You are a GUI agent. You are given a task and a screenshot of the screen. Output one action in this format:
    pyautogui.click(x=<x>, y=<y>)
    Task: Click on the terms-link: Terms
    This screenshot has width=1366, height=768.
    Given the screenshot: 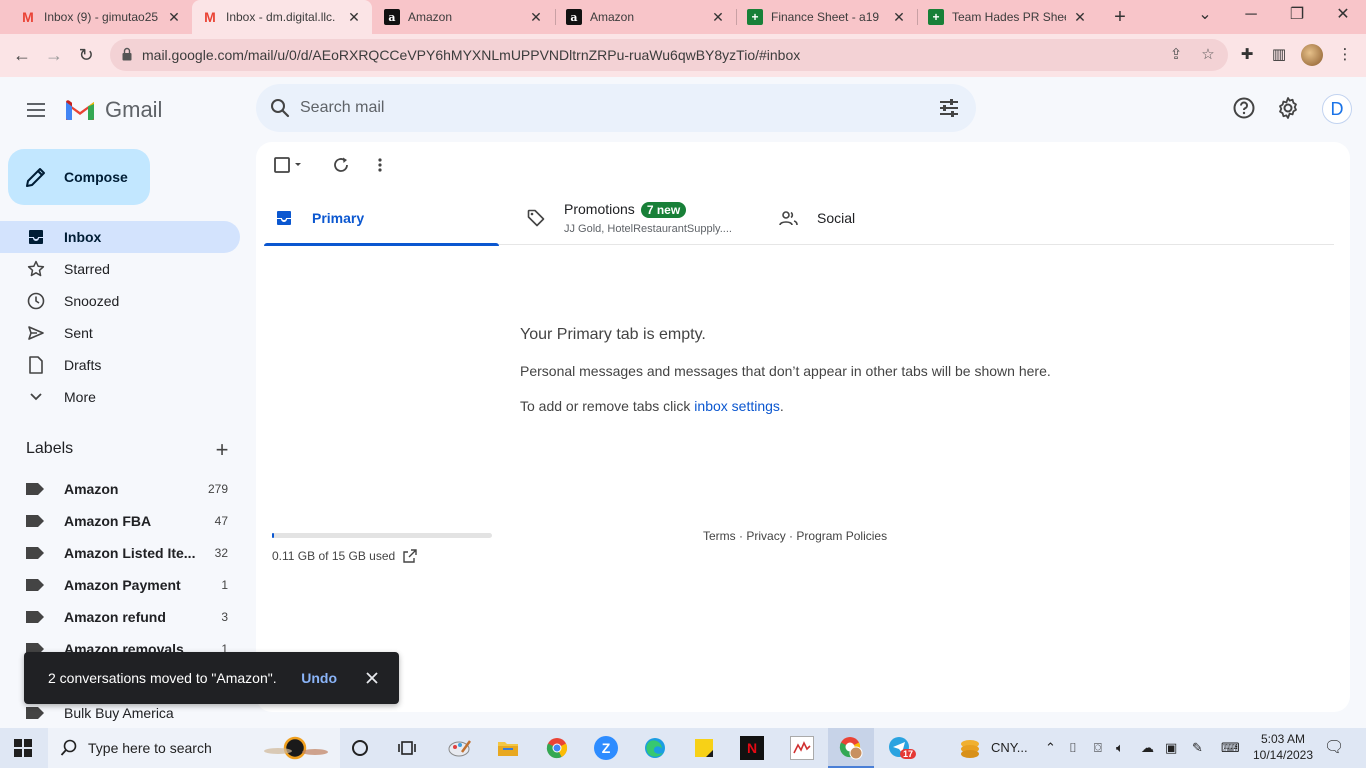 What is the action you would take?
    pyautogui.click(x=719, y=536)
    